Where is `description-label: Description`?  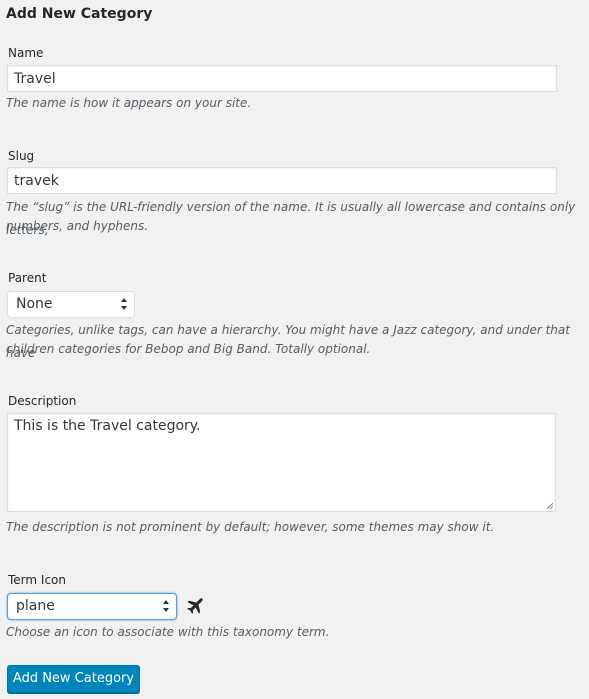
description-label: Description is located at coordinates (42, 401).